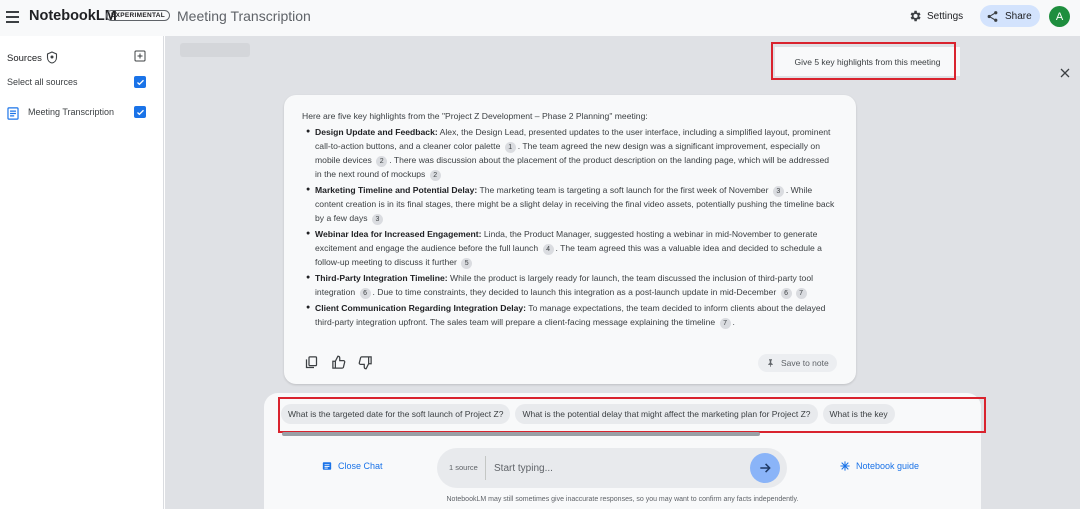 Image resolution: width=1080 pixels, height=509 pixels. Describe the element at coordinates (1065, 73) in the screenshot. I see `close-icon` at that location.